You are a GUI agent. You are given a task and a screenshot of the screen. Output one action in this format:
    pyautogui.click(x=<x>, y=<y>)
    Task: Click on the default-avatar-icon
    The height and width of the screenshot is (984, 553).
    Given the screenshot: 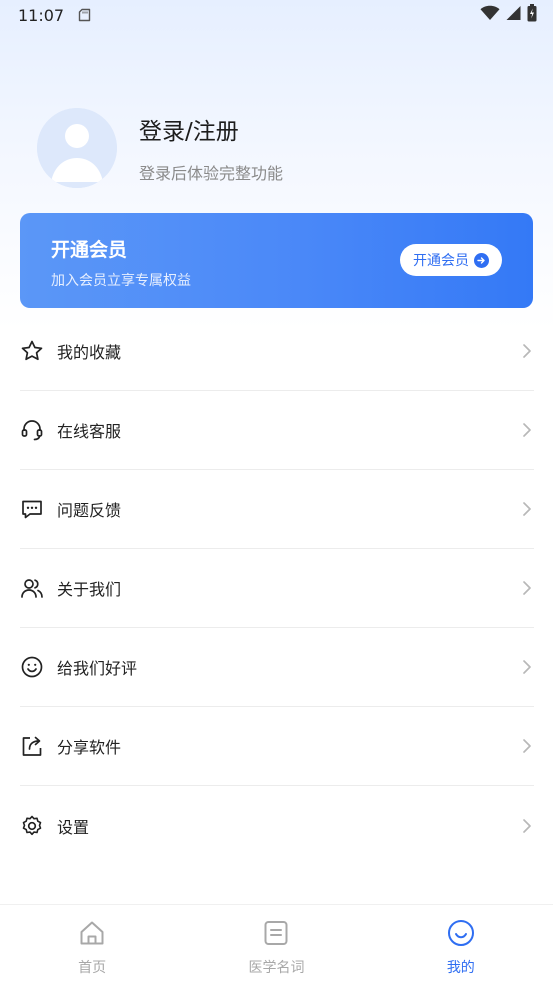 What is the action you would take?
    pyautogui.click(x=77, y=148)
    